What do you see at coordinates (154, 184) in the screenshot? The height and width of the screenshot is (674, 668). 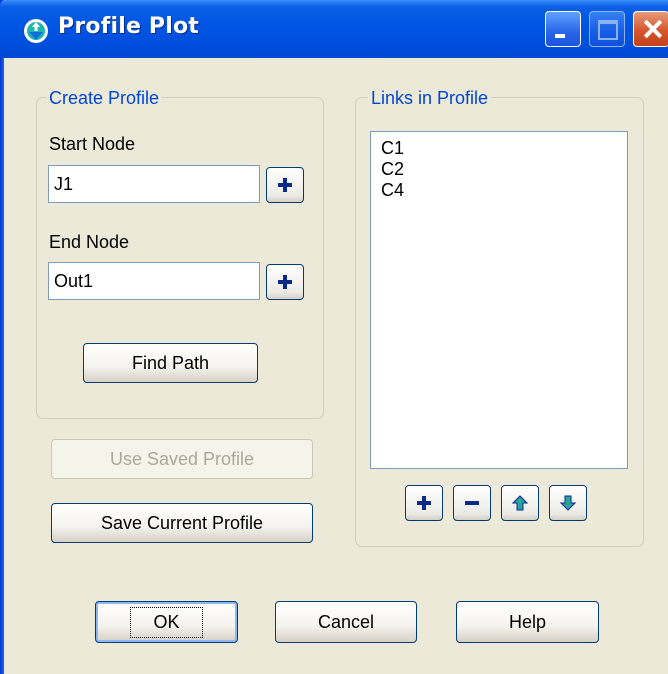 I see `start-node-field: J1` at bounding box center [154, 184].